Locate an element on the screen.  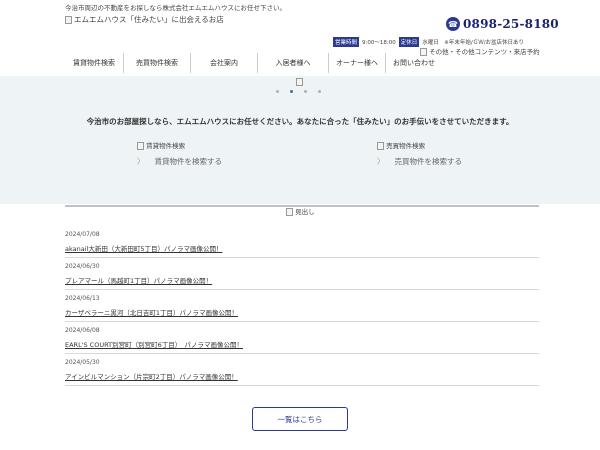
news-date: 2024/06/08 is located at coordinates (82, 330).